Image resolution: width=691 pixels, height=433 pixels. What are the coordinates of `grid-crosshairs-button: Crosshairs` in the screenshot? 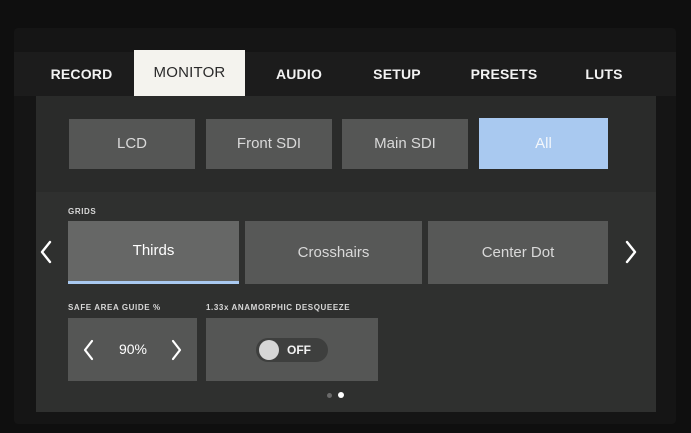 It's located at (333, 252).